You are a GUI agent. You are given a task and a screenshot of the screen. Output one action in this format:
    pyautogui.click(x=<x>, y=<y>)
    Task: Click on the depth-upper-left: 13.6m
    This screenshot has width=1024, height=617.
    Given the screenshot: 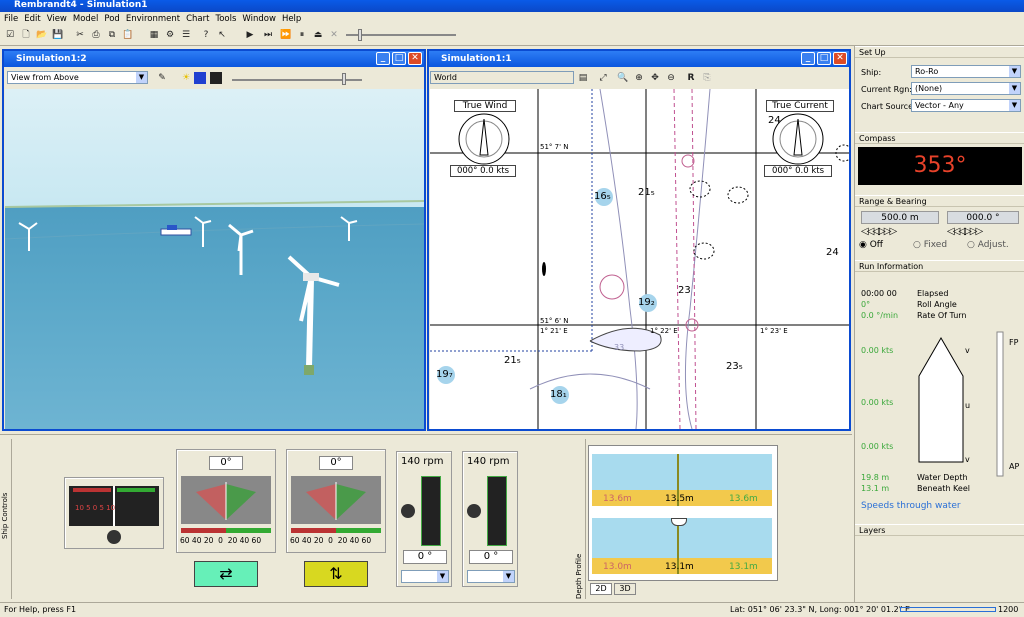 What is the action you would take?
    pyautogui.click(x=617, y=499)
    